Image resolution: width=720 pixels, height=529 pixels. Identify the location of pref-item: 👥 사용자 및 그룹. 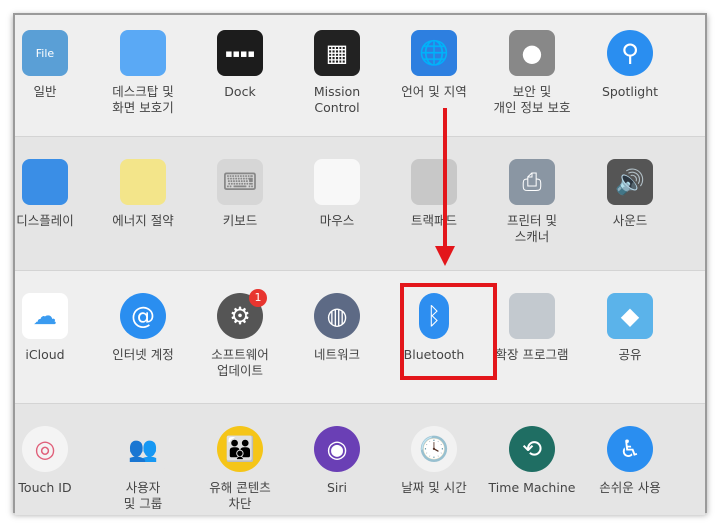
(143, 469).